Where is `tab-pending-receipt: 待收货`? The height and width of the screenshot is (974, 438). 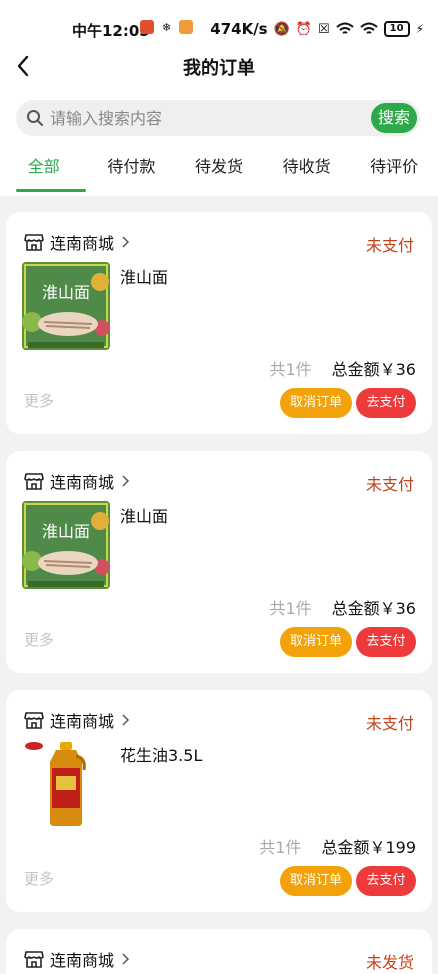
tab-pending-receipt: 待收货 is located at coordinates (307, 171).